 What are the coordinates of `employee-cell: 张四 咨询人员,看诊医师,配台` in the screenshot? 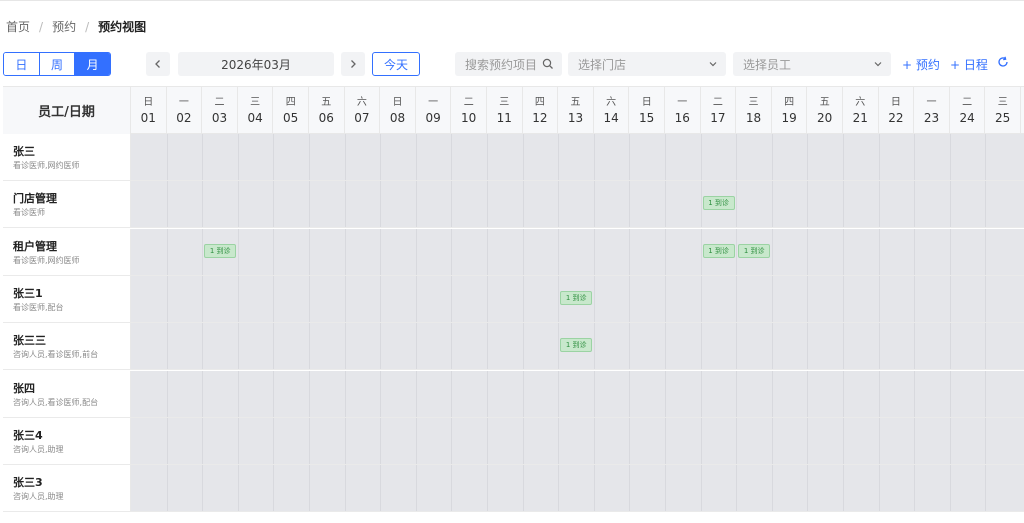 It's located at (67, 393).